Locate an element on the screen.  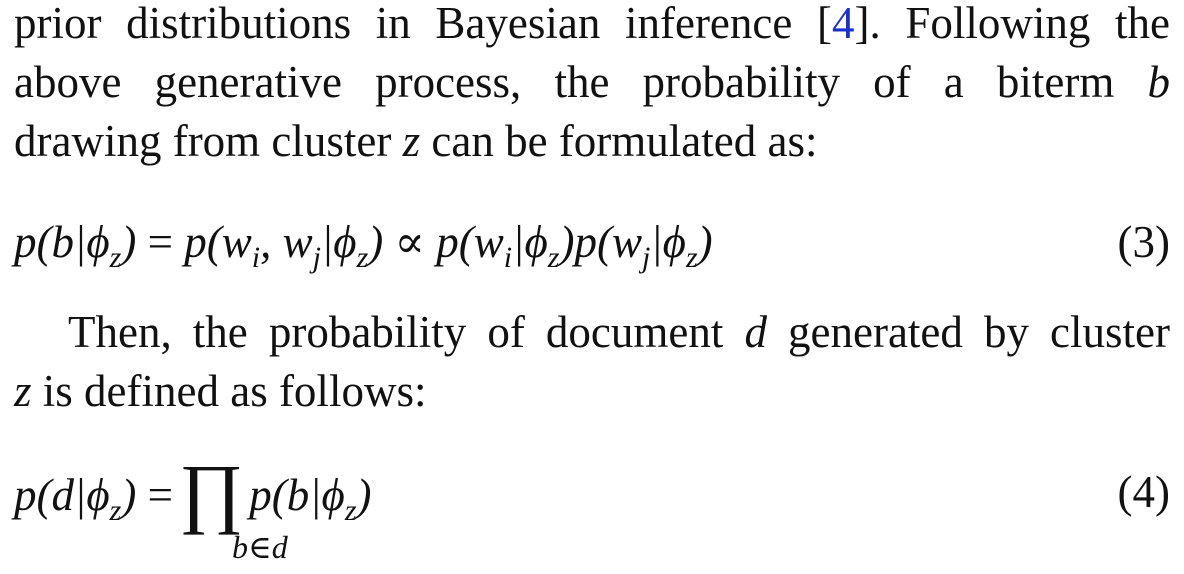
equation-number: (3) is located at coordinates (1143, 242).